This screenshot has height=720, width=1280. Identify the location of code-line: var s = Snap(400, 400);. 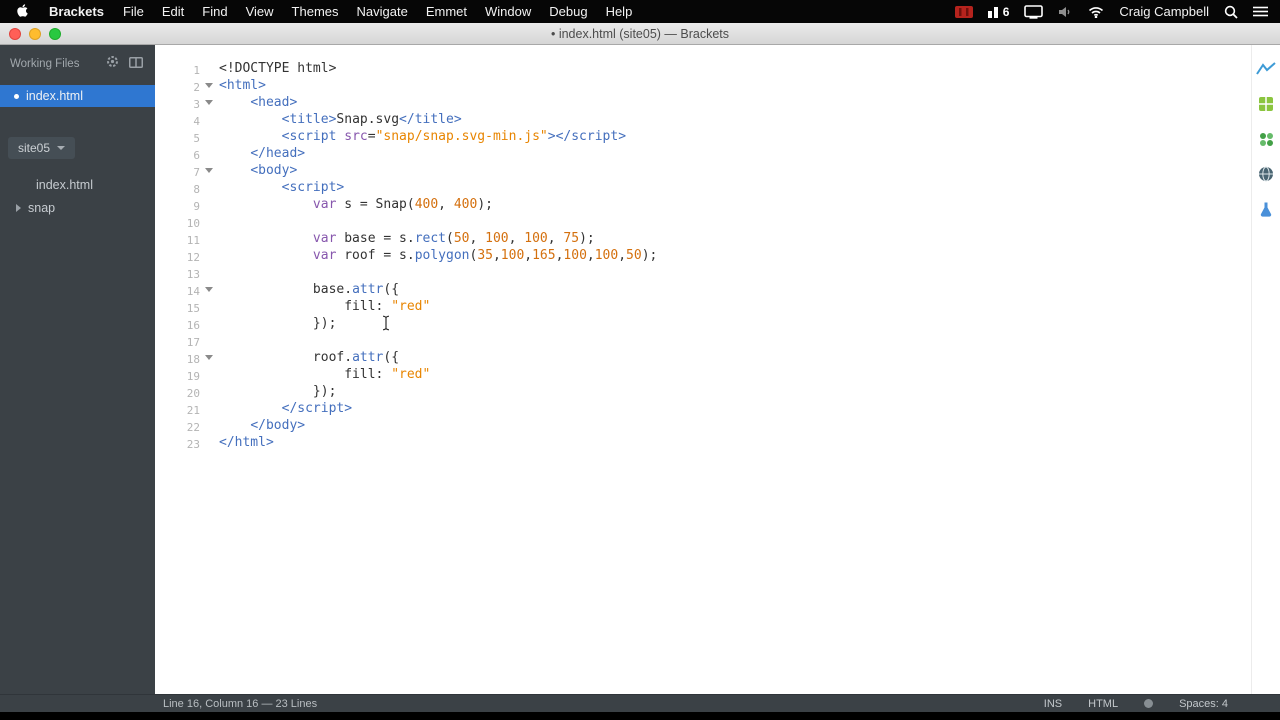
(735, 204).